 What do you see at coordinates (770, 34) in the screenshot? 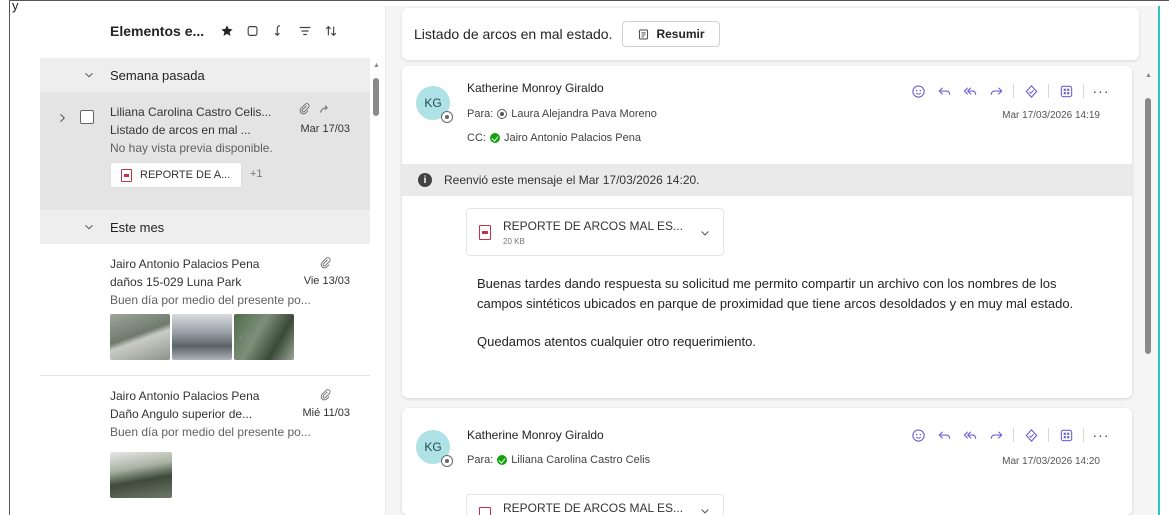
I see `conversation-header: Listado de arcos en mal estado. Resumir` at bounding box center [770, 34].